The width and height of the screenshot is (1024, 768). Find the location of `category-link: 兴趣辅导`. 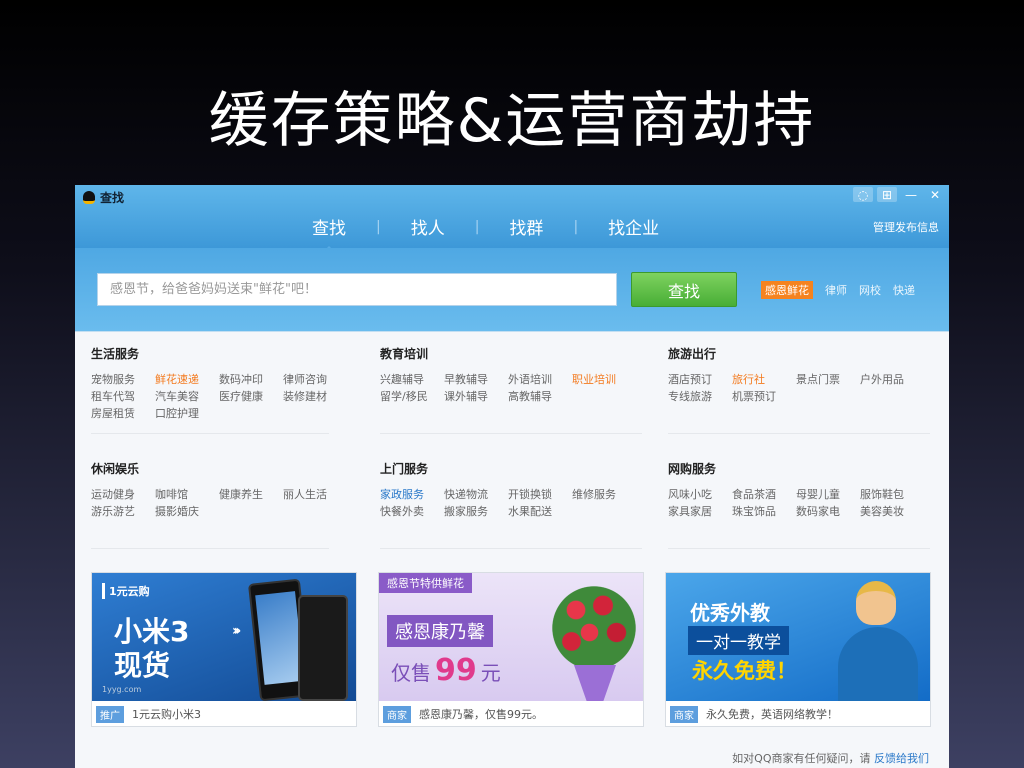

category-link: 兴趣辅导 is located at coordinates (412, 380).